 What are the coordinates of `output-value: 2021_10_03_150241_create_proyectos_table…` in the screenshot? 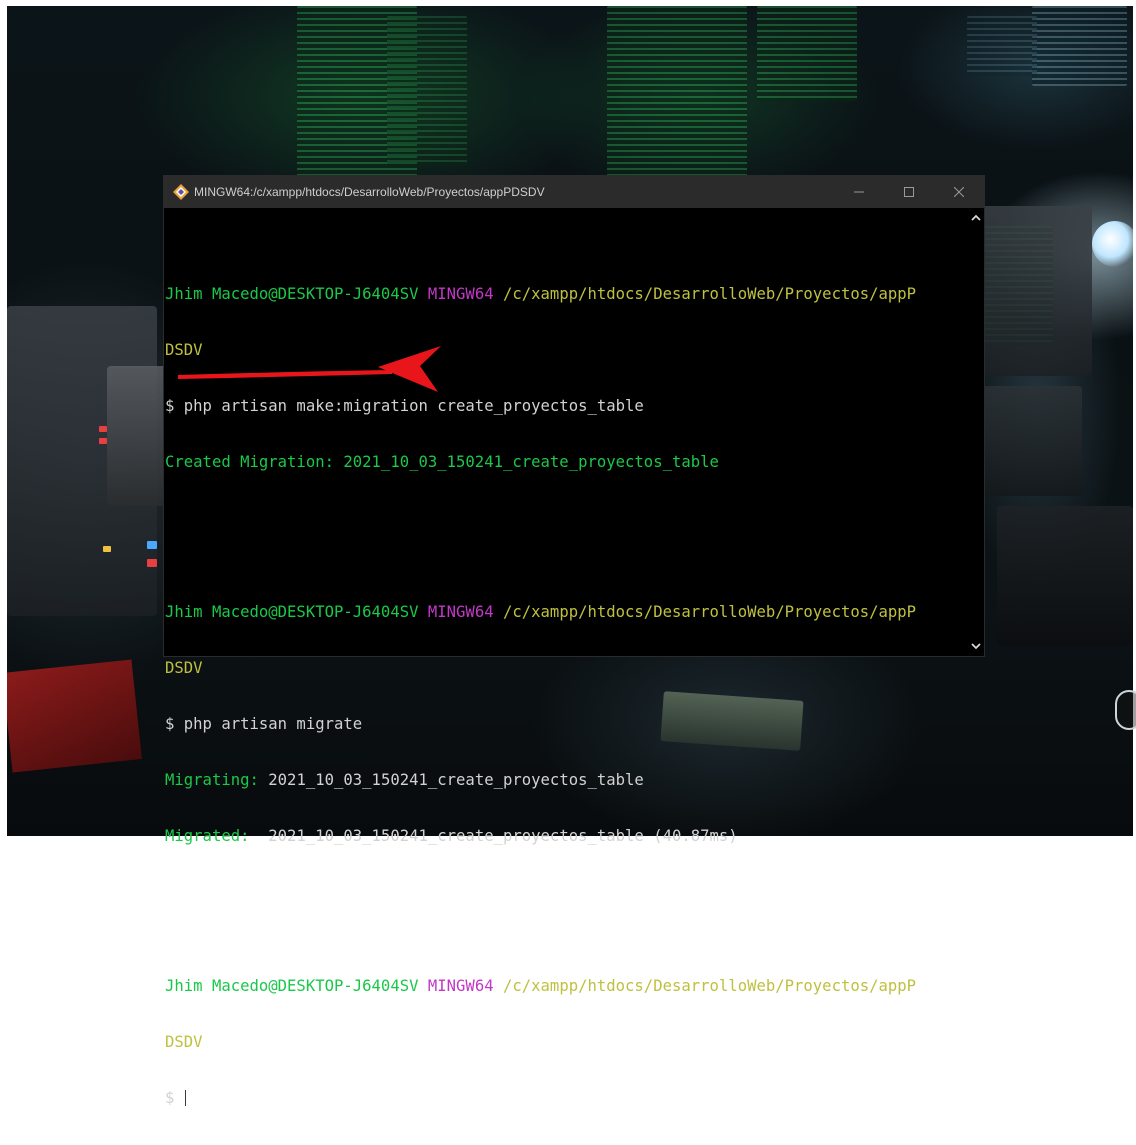 It's located at (503, 836).